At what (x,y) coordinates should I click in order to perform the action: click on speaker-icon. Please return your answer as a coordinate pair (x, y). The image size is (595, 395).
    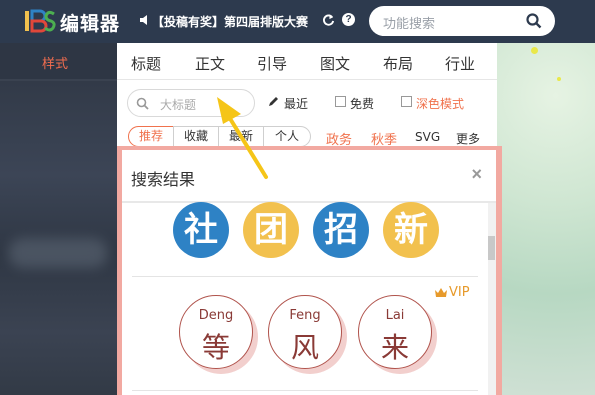
    Looking at the image, I should click on (143, 20).